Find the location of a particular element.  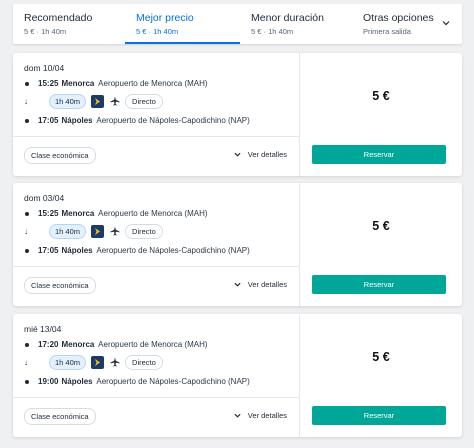

sort-tab-best-price: Mejor precio 5 € · 1h 40m is located at coordinates (182, 24).